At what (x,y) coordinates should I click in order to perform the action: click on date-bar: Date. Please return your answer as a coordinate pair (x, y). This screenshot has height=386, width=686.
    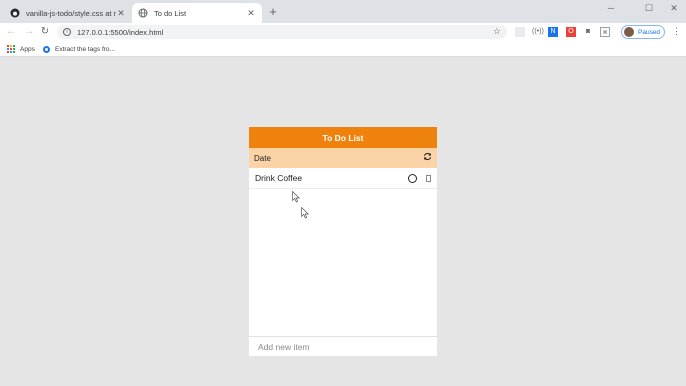
    Looking at the image, I should click on (343, 158).